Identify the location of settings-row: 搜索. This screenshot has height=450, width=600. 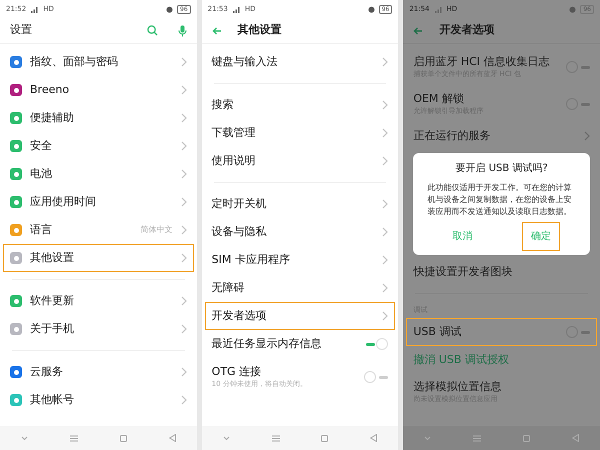
(300, 105).